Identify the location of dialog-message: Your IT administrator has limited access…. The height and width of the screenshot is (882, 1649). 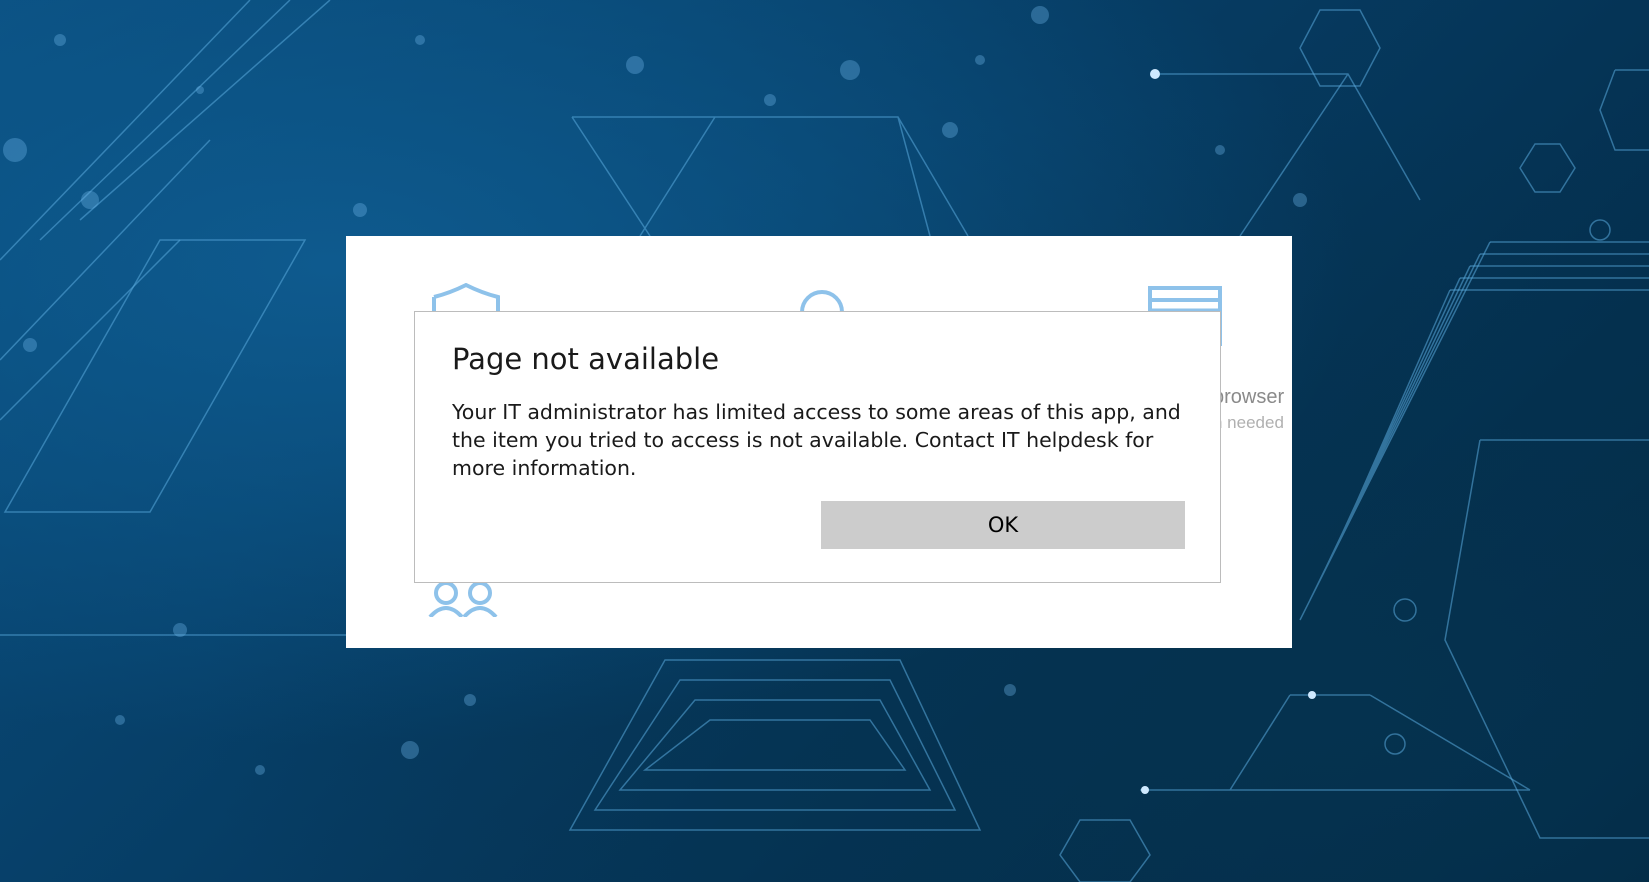
(816, 440).